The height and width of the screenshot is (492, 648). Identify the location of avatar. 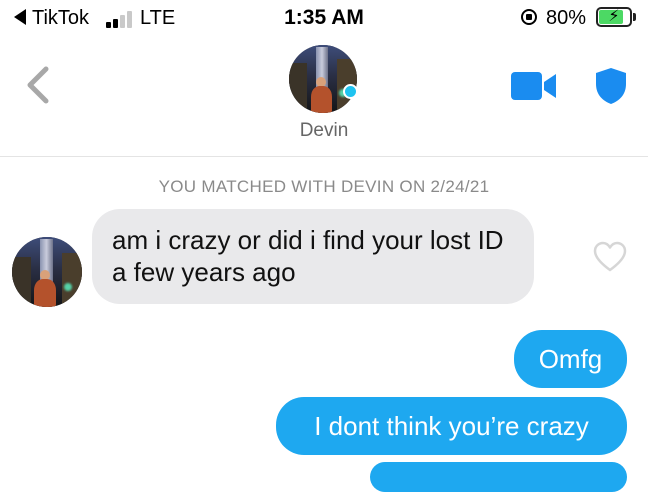
(323, 79).